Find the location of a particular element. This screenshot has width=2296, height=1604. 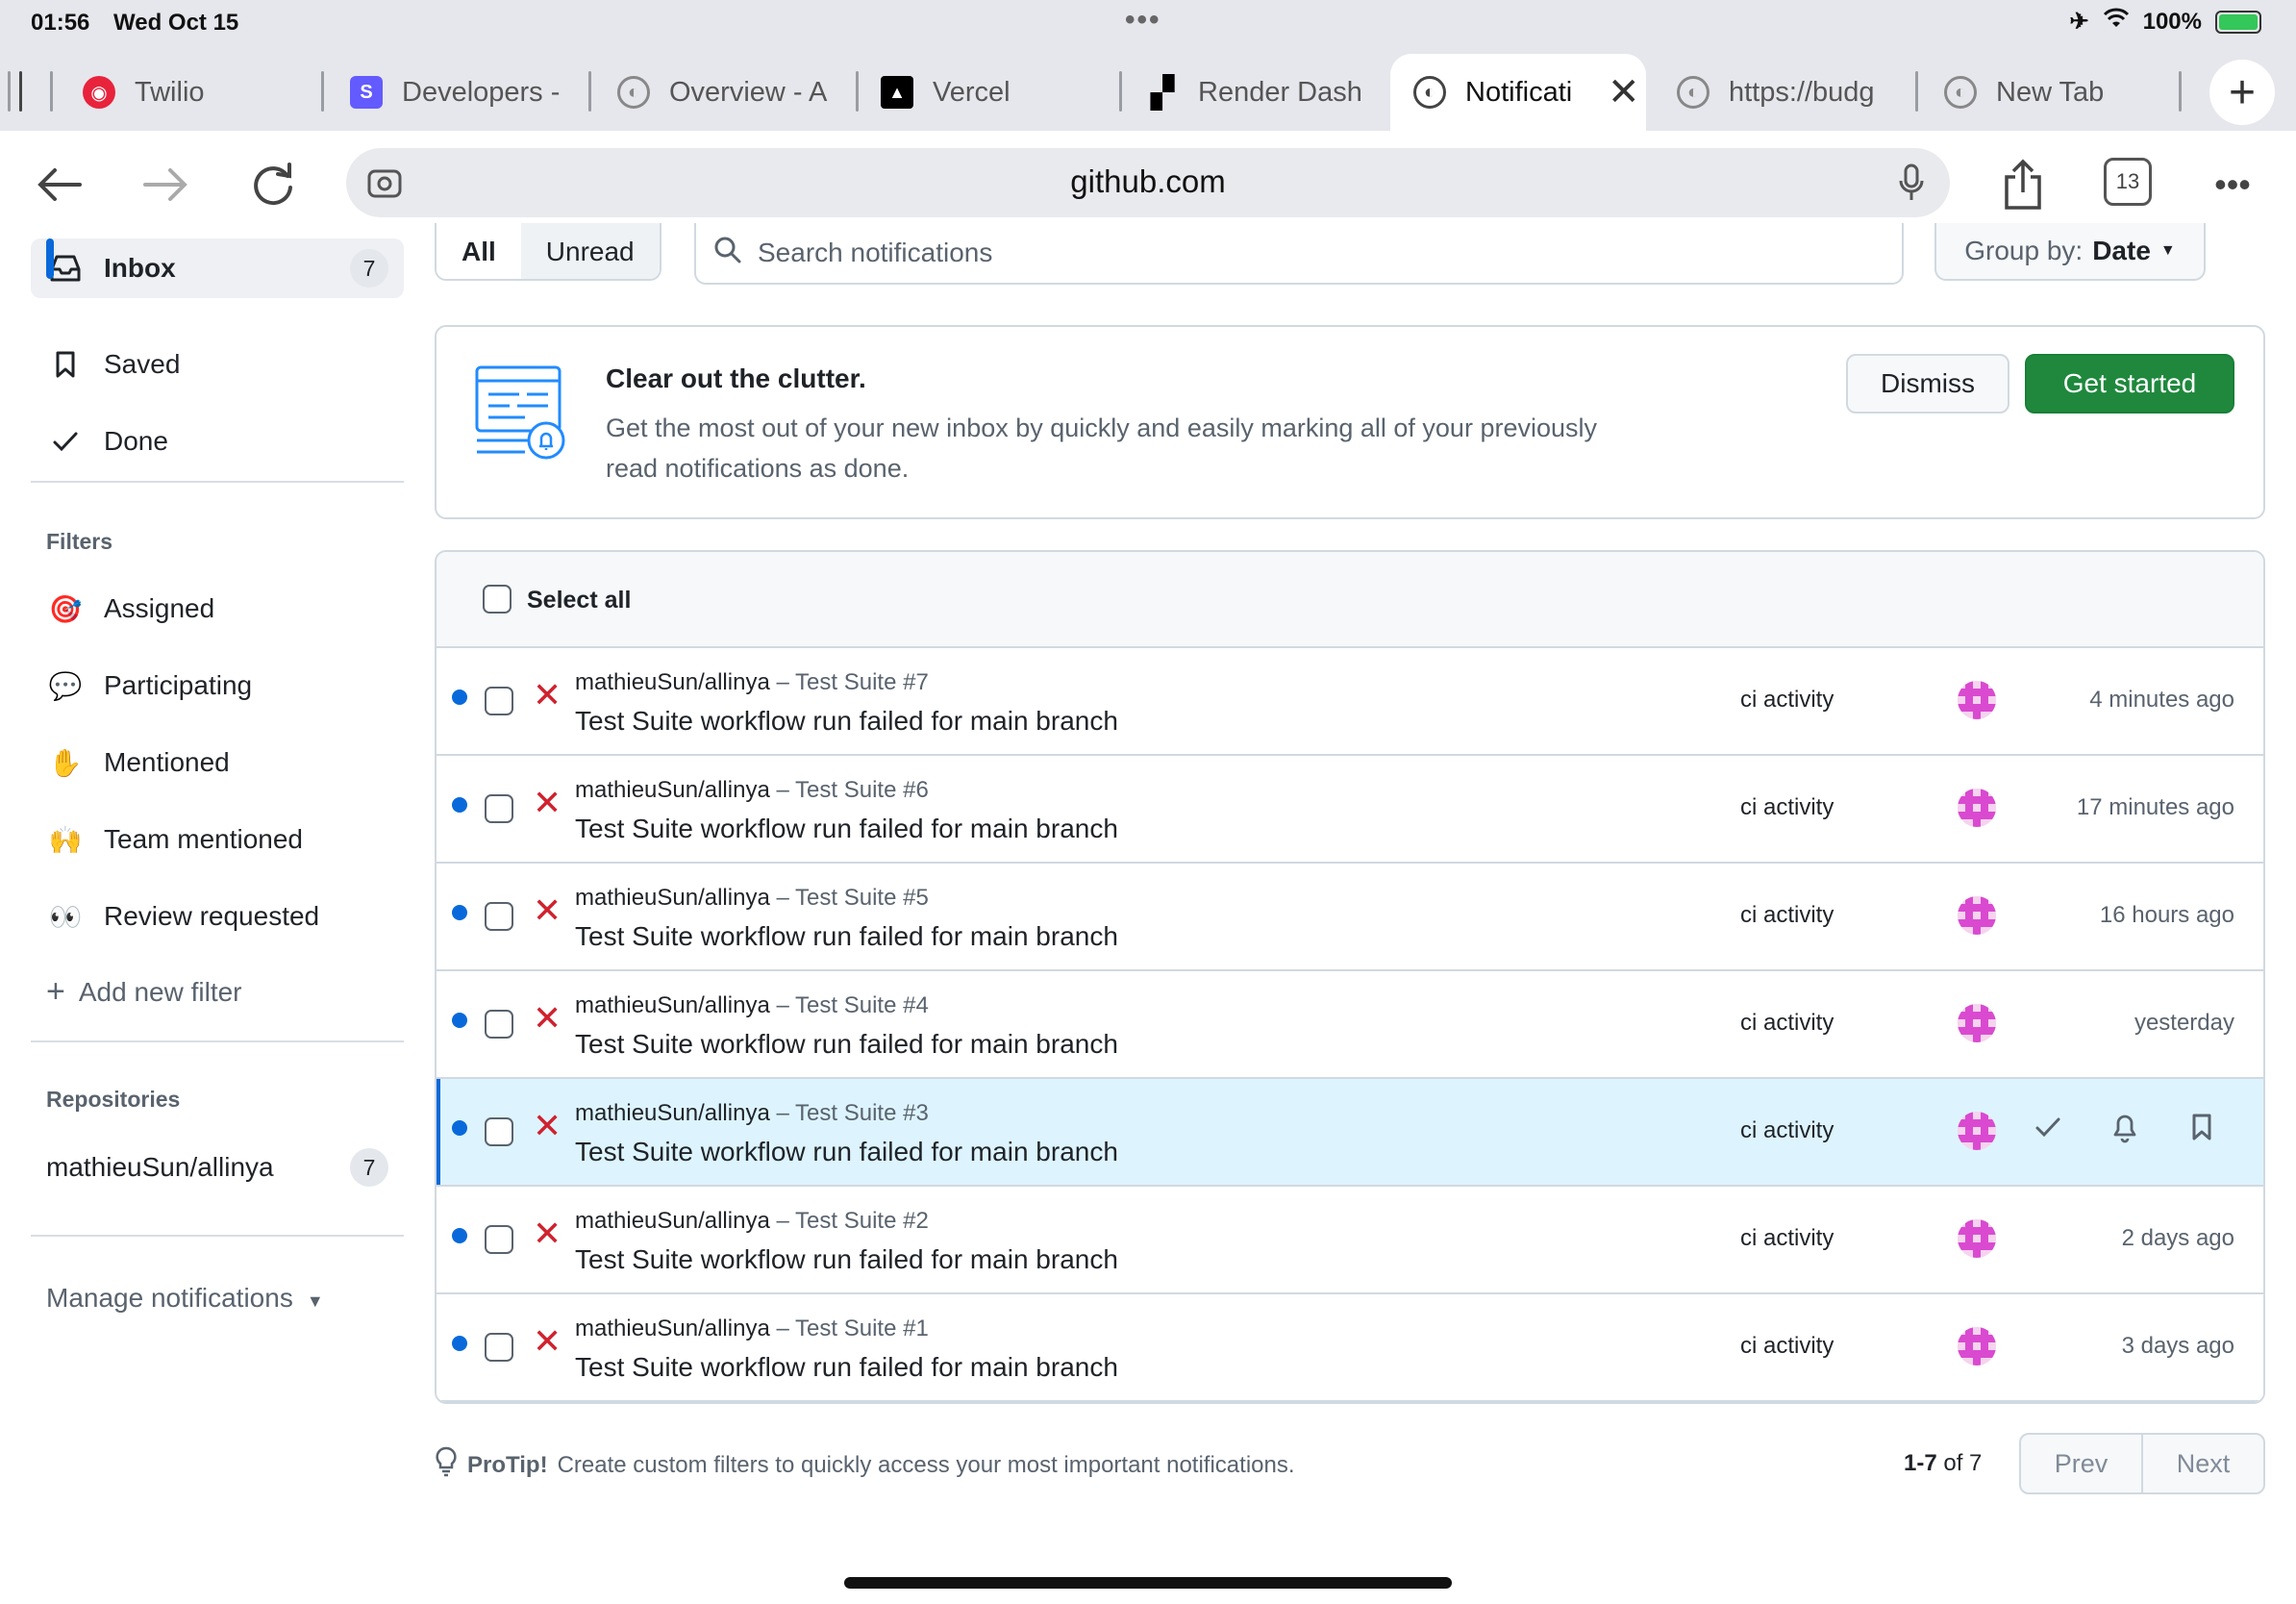

sidebar-item-repo: mathieuSun/allinya 7 is located at coordinates (217, 1167).